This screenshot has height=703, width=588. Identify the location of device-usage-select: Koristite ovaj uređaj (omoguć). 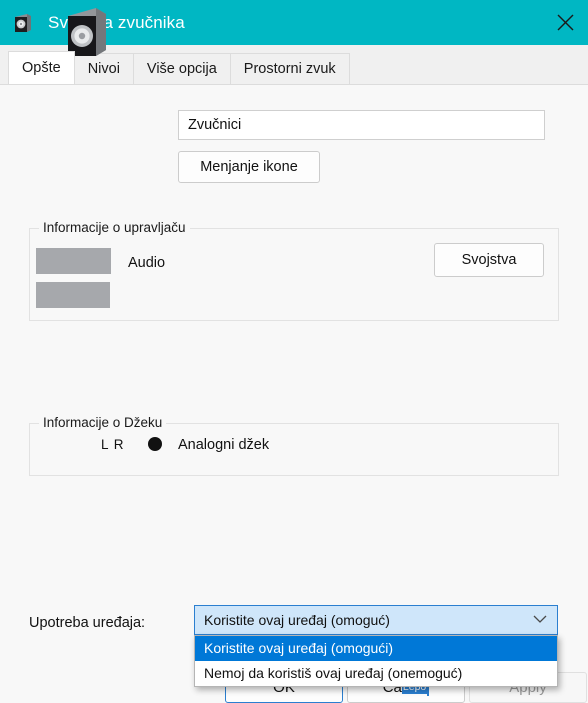
(376, 620).